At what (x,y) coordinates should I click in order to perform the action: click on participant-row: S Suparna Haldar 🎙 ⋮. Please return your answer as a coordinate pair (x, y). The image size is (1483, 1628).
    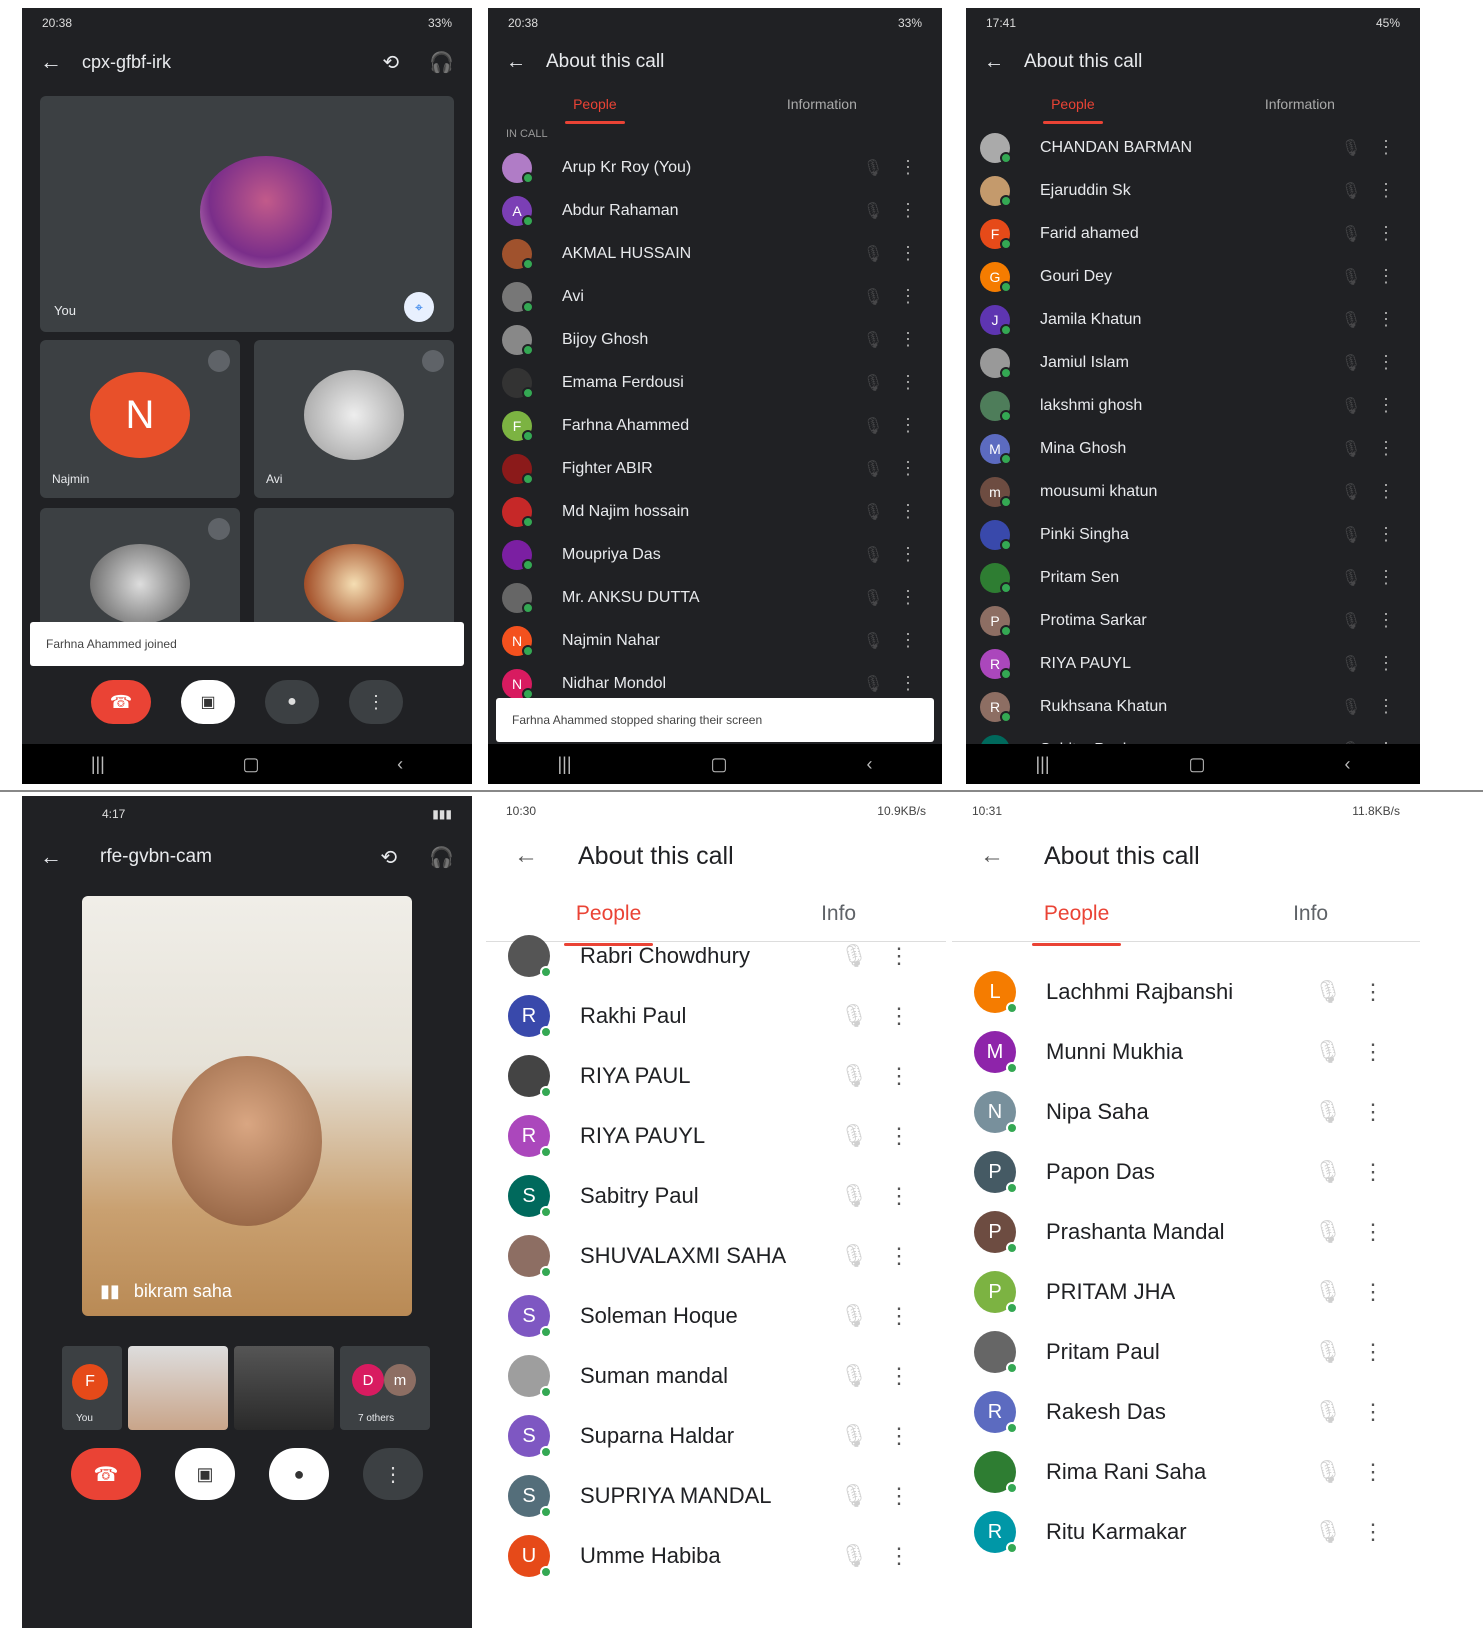
    Looking at the image, I should click on (716, 1436).